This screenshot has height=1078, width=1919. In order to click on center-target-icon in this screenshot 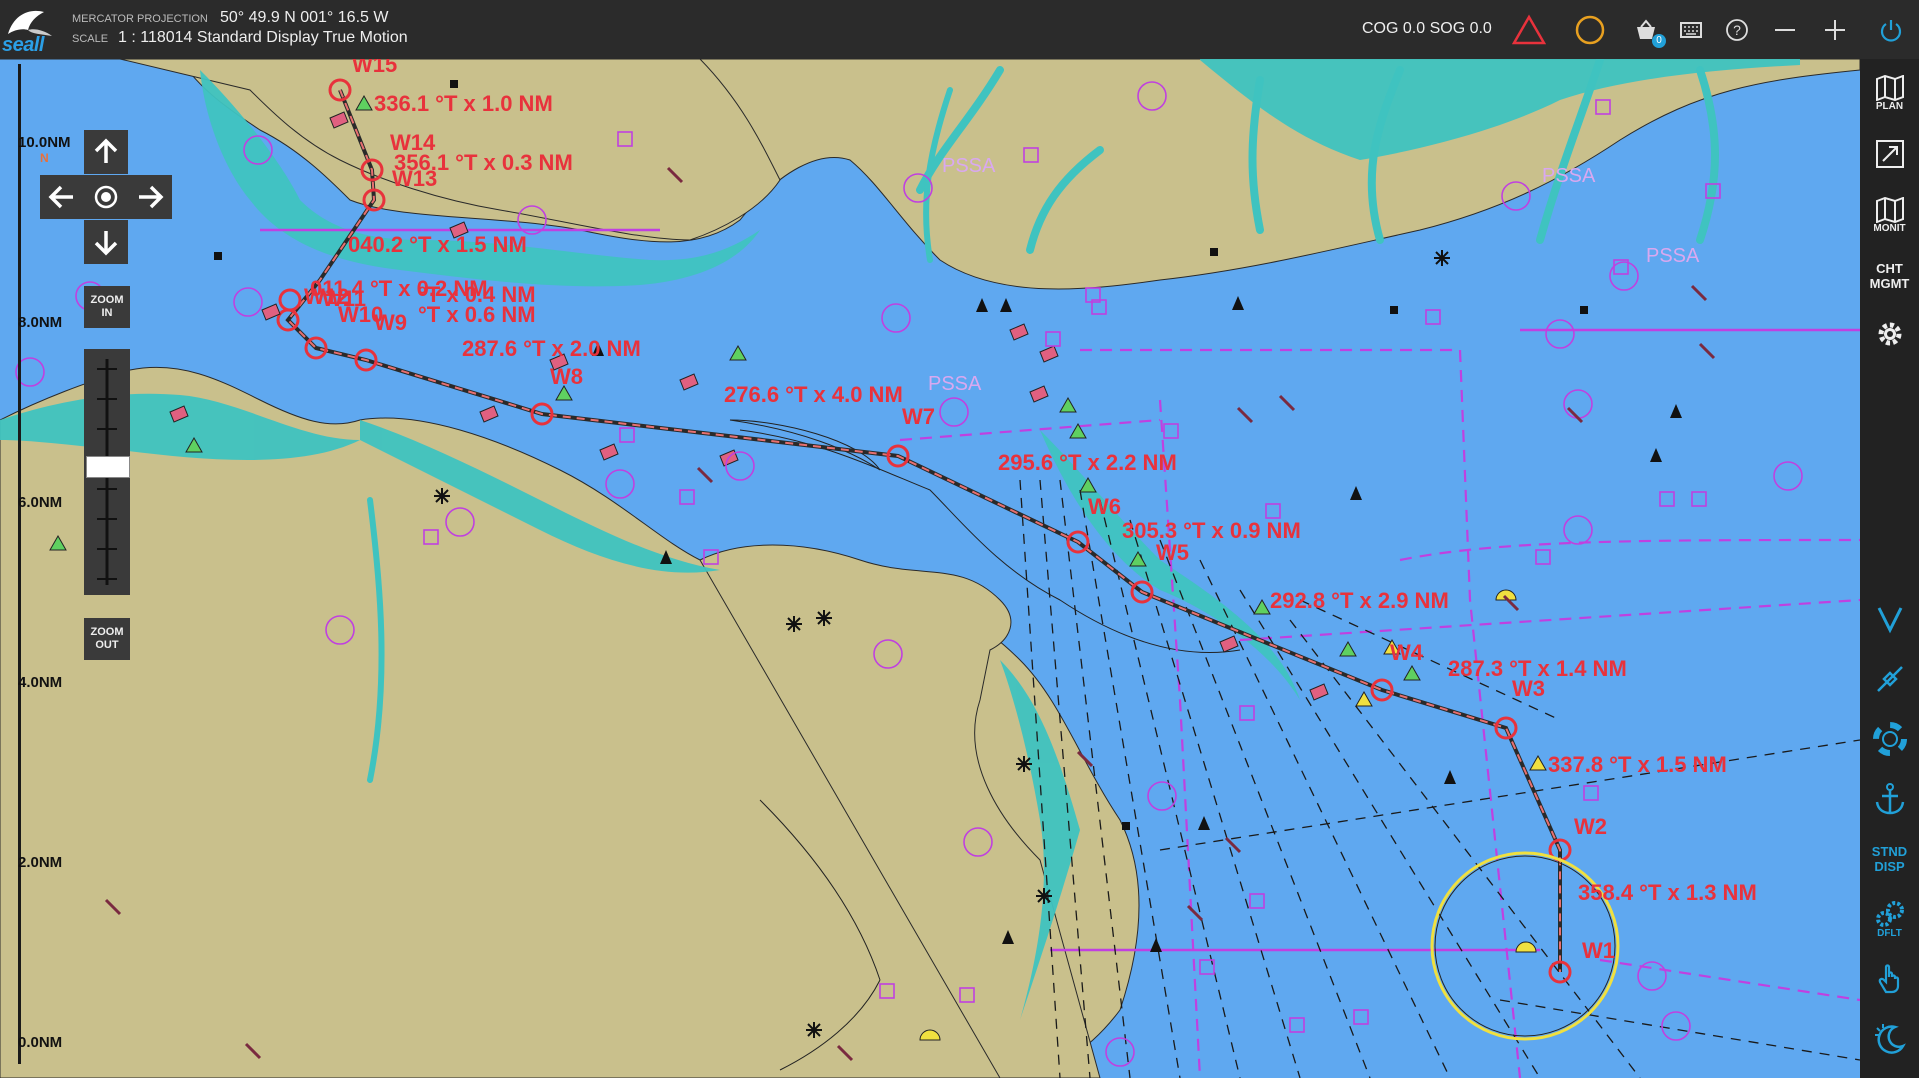, I will do `click(106, 197)`.